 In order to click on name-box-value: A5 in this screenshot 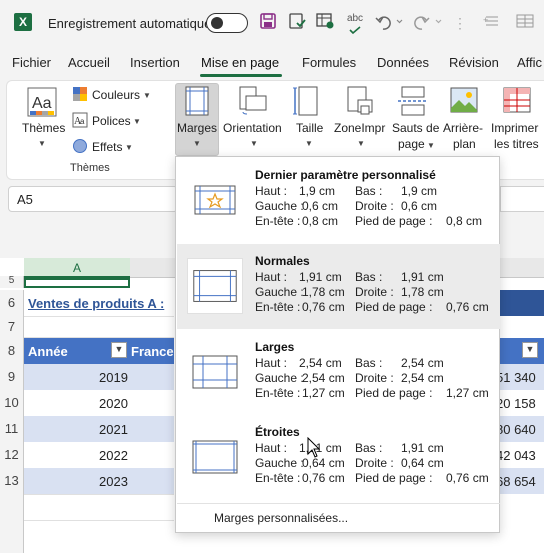, I will do `click(25, 199)`.